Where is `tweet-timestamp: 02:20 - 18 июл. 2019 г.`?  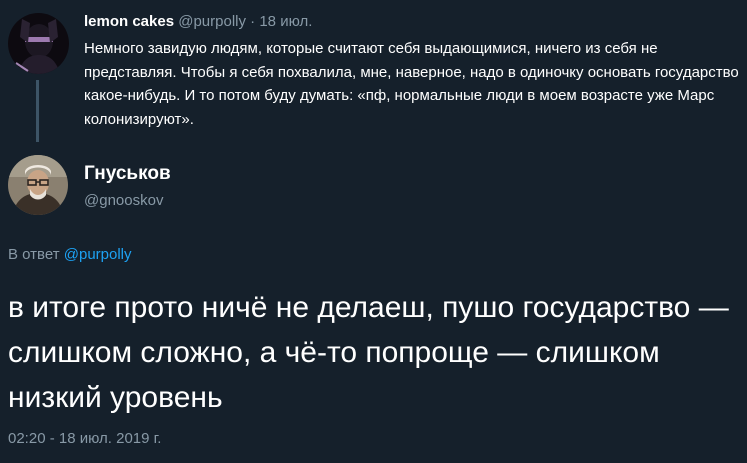
tweet-timestamp: 02:20 - 18 июл. 2019 г. is located at coordinates (84, 439).